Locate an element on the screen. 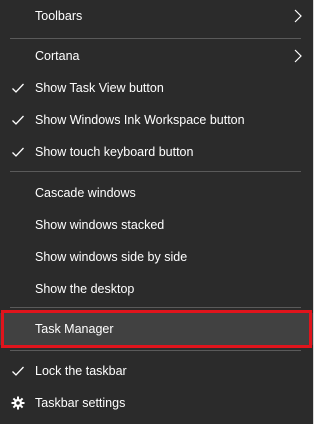  menu-item-label: Taskbar settings is located at coordinates (80, 403).